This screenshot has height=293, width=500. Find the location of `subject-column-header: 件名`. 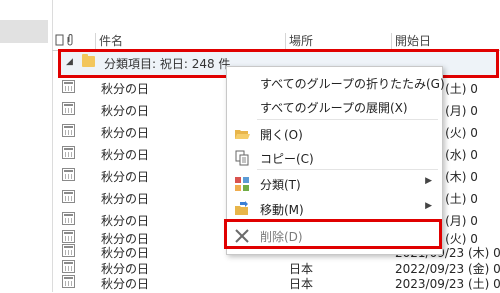

subject-column-header: 件名 is located at coordinates (111, 41).